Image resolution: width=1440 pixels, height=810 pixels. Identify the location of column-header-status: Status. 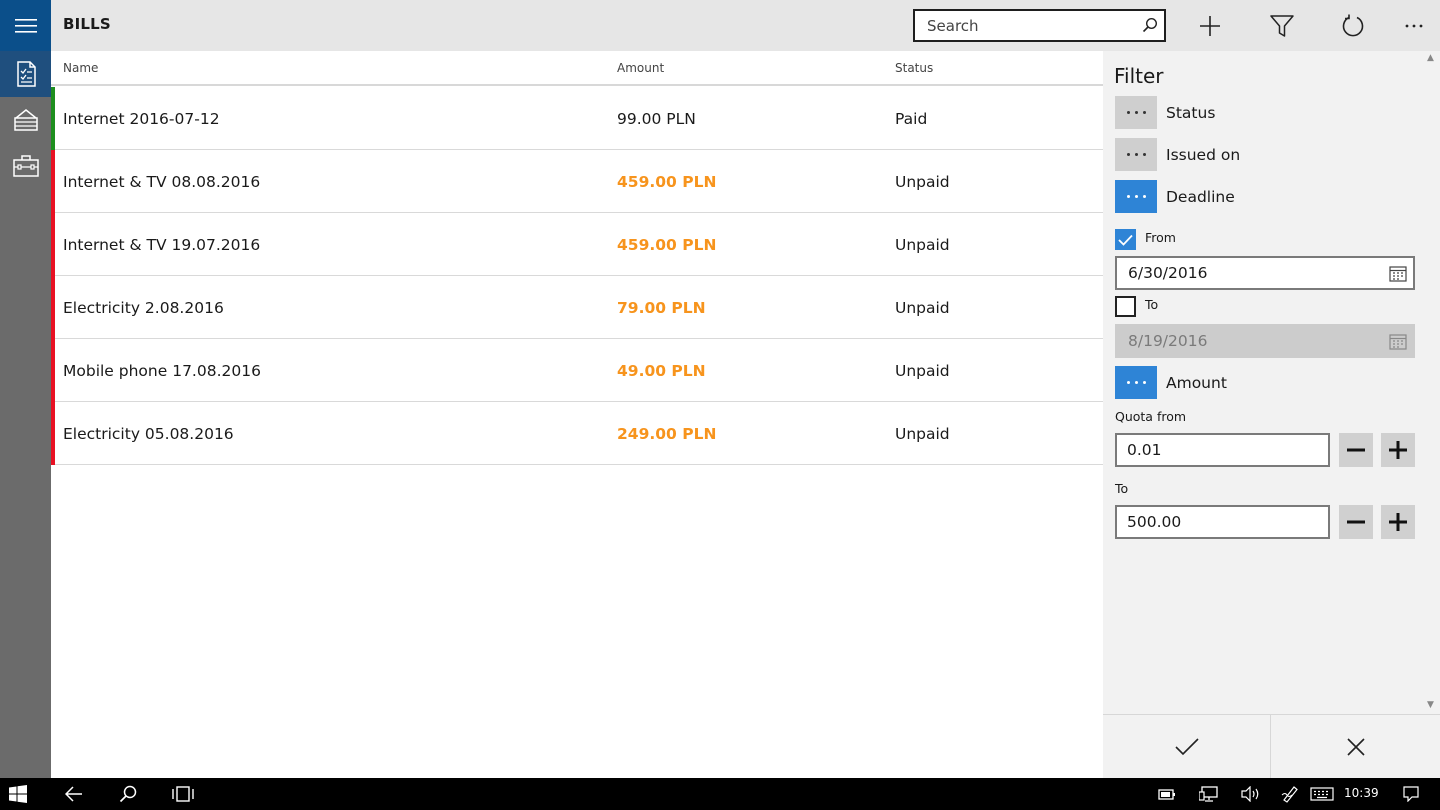
(914, 68).